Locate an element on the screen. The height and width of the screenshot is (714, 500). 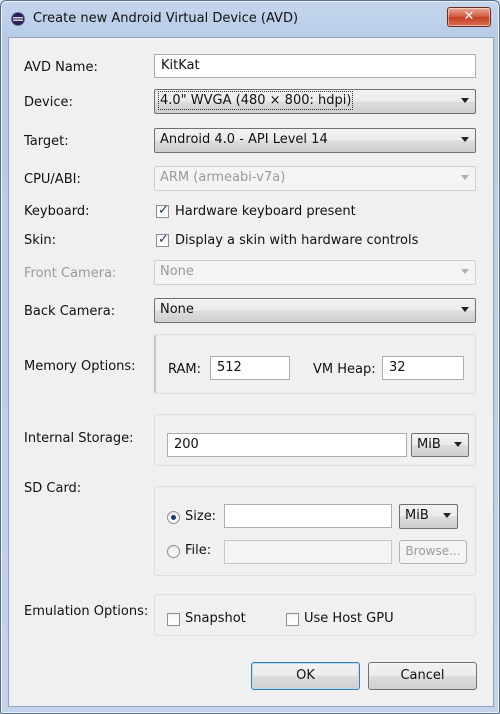
internal-storage-unit-value: MiB is located at coordinates (429, 444).